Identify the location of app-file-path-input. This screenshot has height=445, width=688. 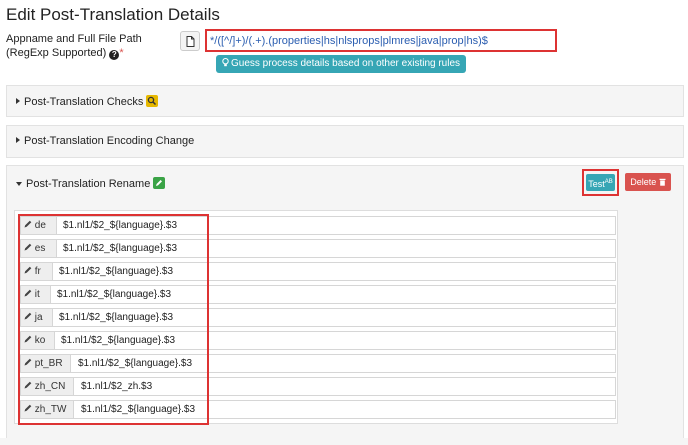
(381, 40).